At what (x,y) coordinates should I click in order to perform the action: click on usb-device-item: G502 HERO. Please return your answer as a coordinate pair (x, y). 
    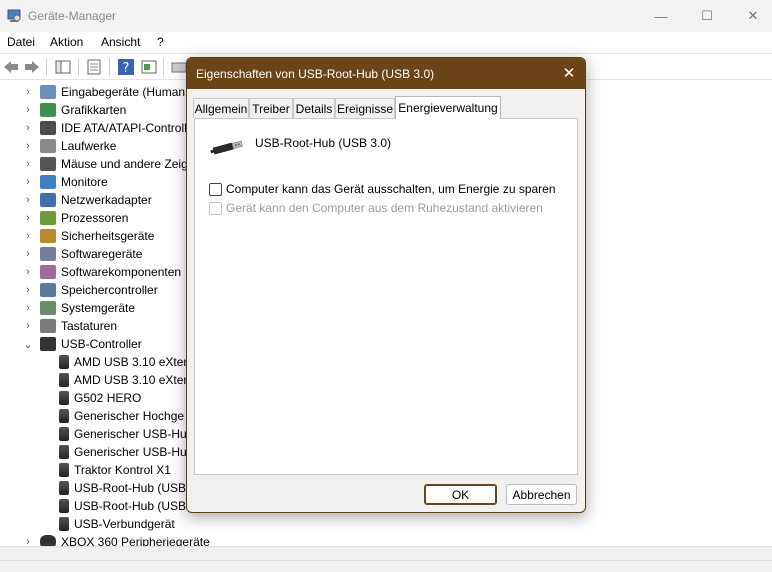
    Looking at the image, I should click on (100, 398).